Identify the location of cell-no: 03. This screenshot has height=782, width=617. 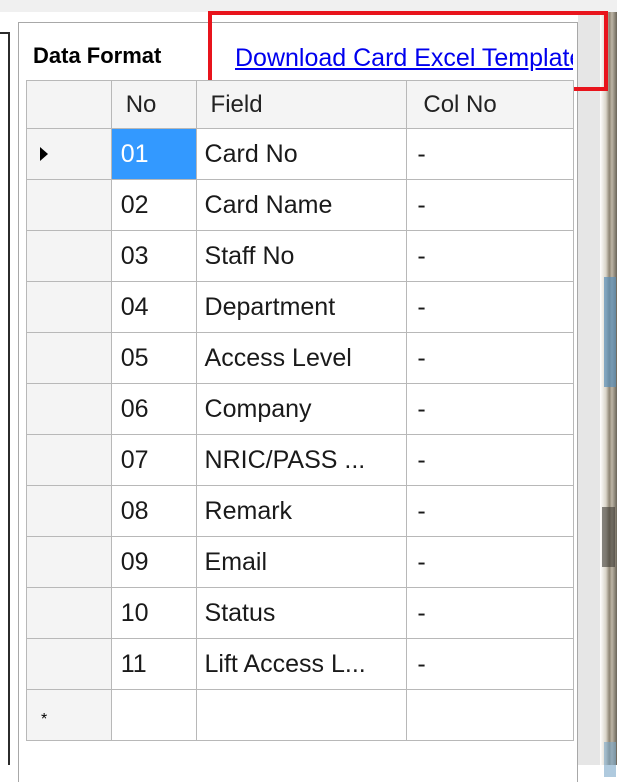
(153, 256).